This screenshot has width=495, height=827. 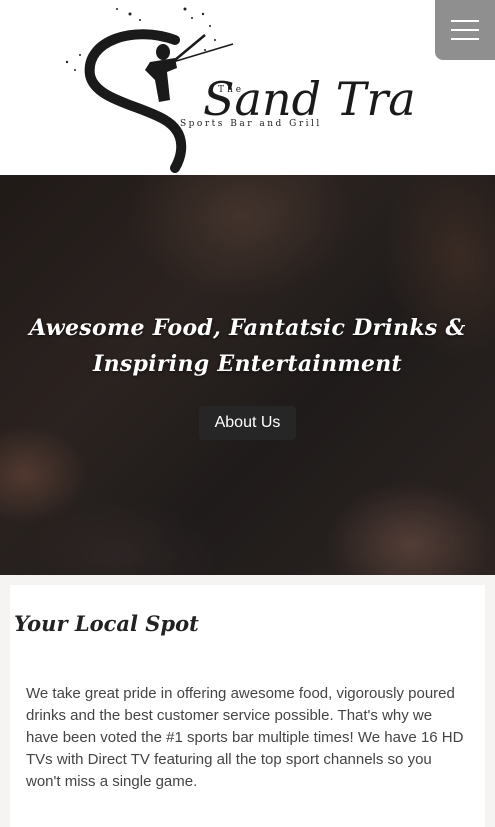 I want to click on about-us-button: About Us, so click(x=247, y=423).